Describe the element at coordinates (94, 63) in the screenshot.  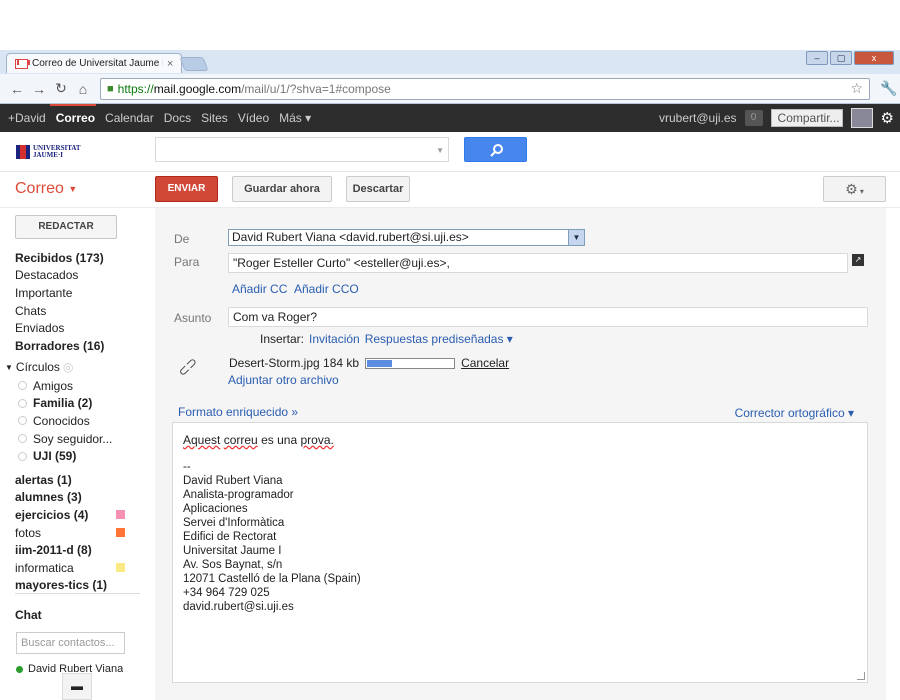
I see `browser-tab: Correo de Universitat Jaume I ×` at that location.